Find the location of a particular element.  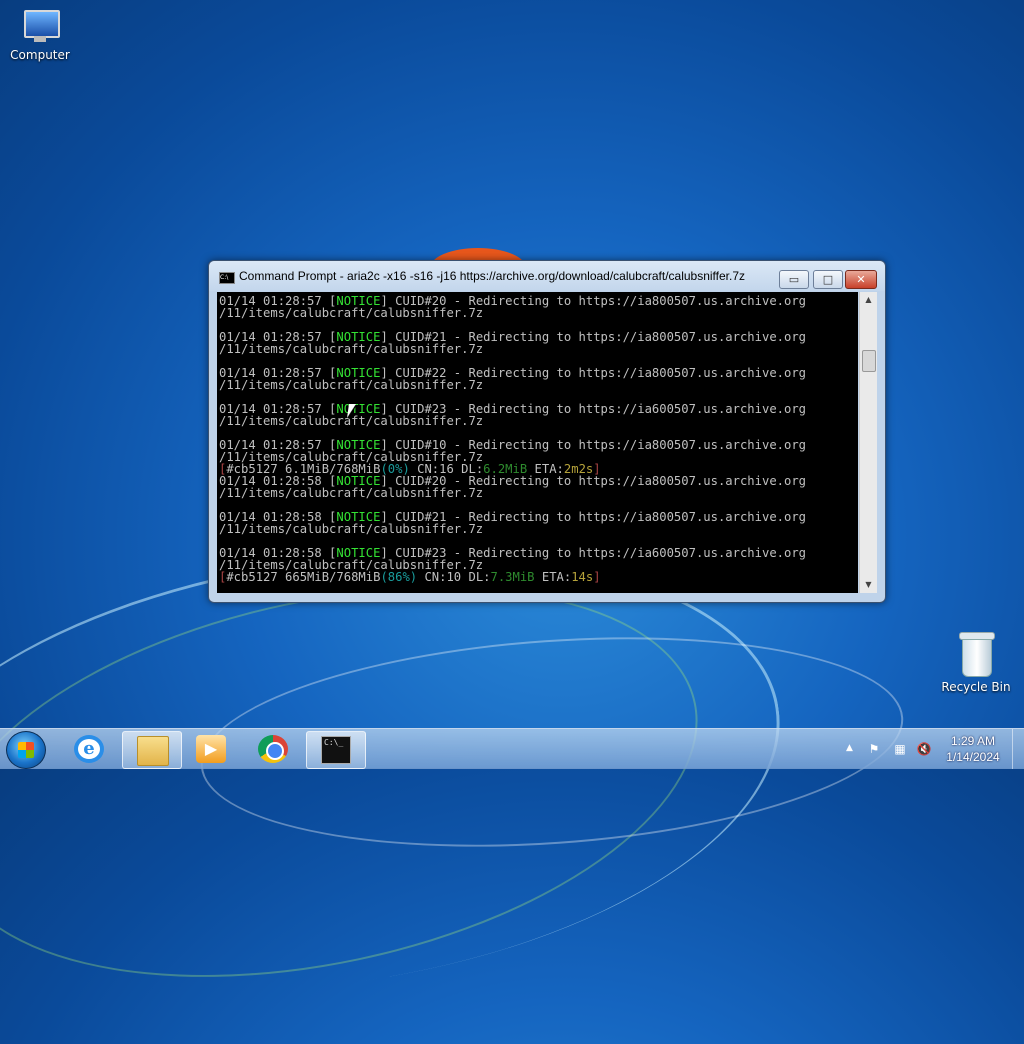

media-player-icon: ▶ is located at coordinates (211, 749).